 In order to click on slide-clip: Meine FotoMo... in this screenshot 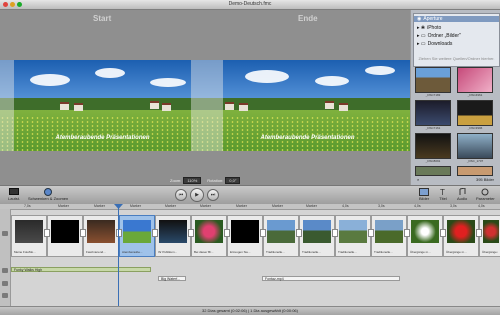, I will do `click(29, 236)`.